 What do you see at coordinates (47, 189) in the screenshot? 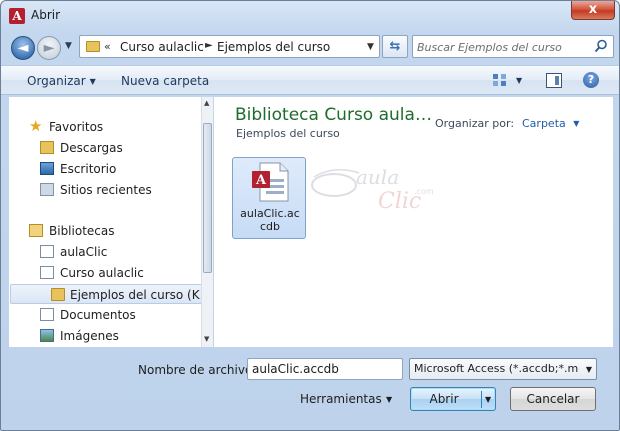
I see `recent-places-icon` at bounding box center [47, 189].